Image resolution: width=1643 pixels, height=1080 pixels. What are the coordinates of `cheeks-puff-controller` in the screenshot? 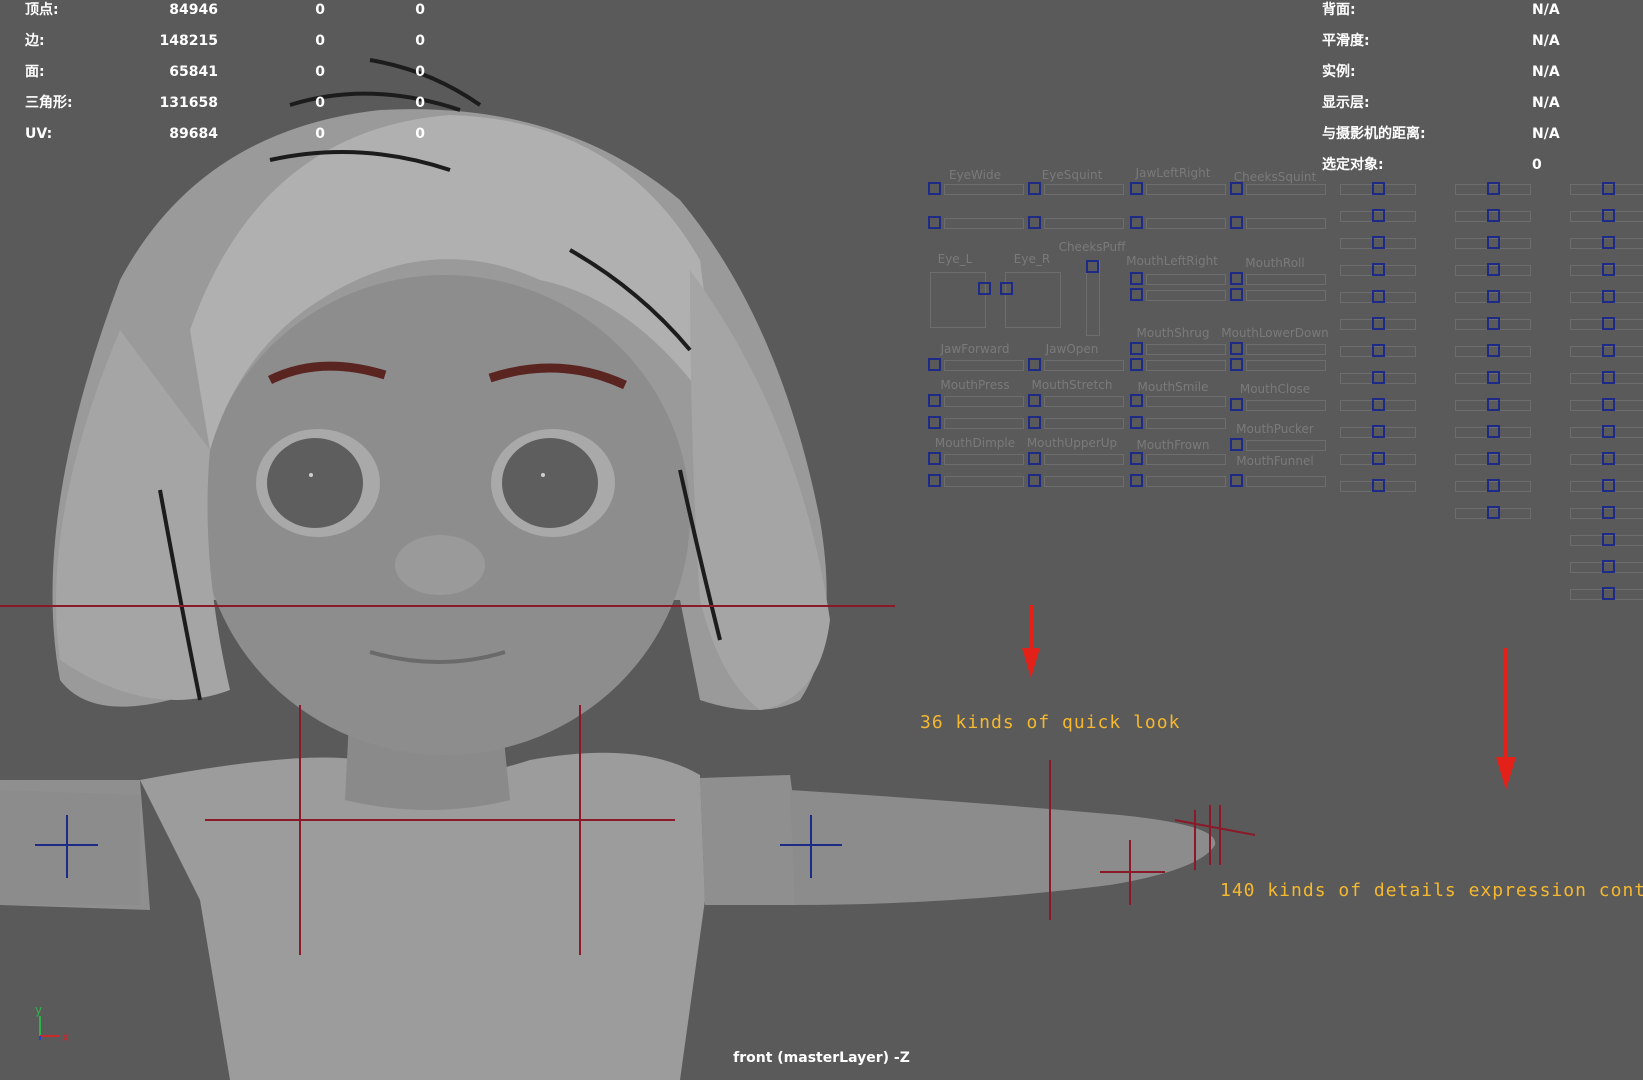 It's located at (1092, 266).